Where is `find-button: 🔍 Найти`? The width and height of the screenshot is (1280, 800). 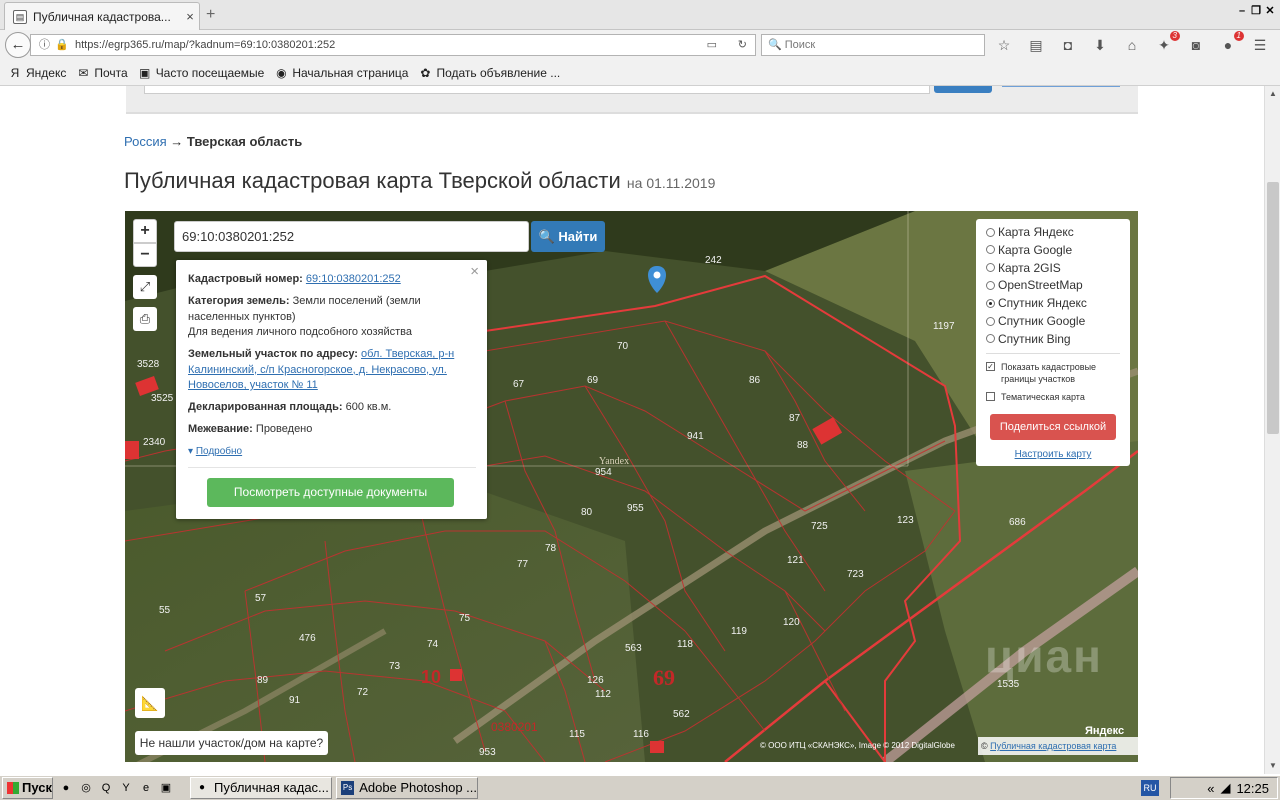 find-button: 🔍 Найти is located at coordinates (568, 236).